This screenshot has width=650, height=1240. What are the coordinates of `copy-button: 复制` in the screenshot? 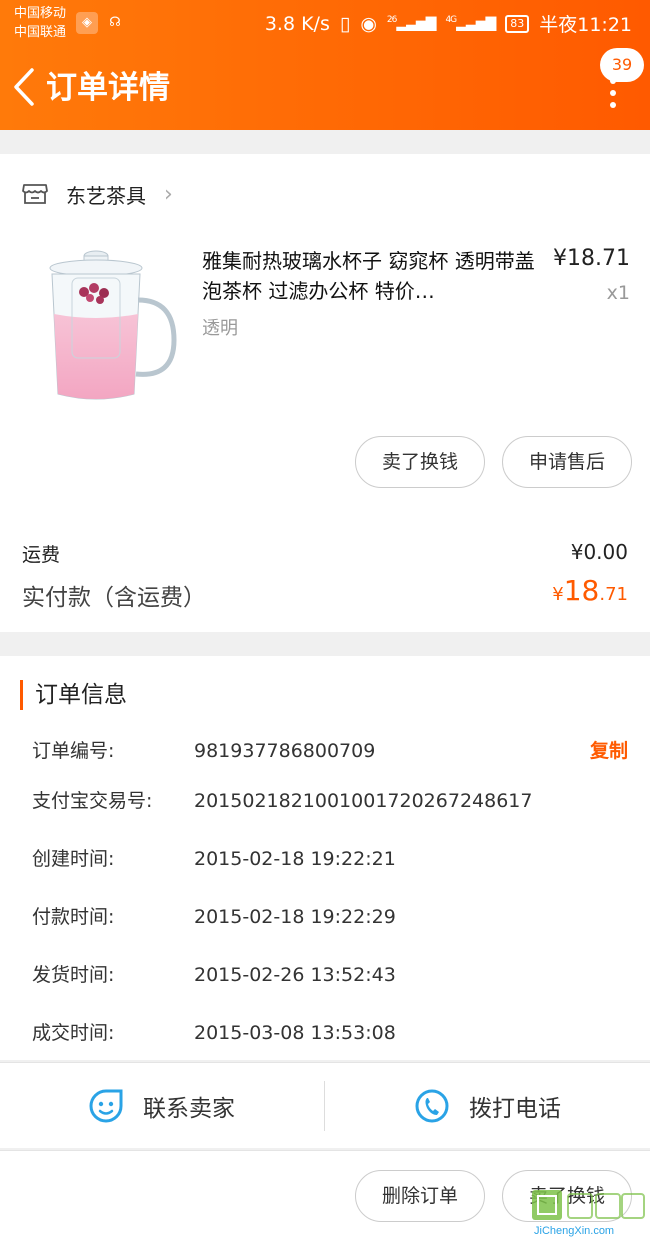 It's located at (609, 751).